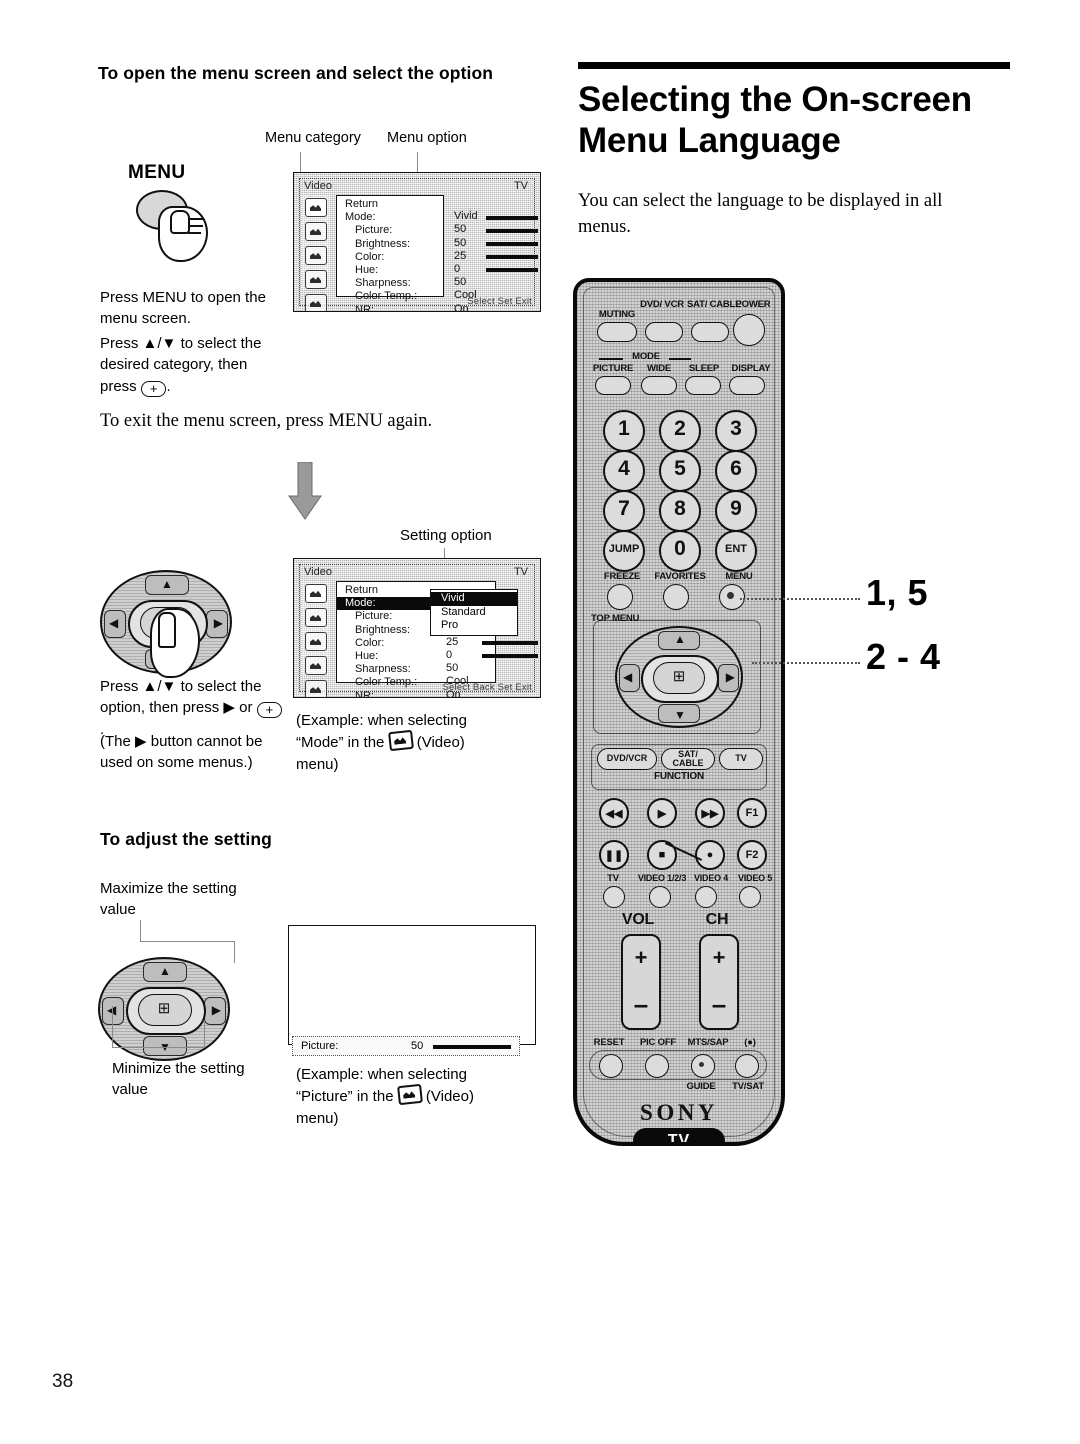  I want to click on remote-button-satcable-func: SAT/ CABLE, so click(688, 759).